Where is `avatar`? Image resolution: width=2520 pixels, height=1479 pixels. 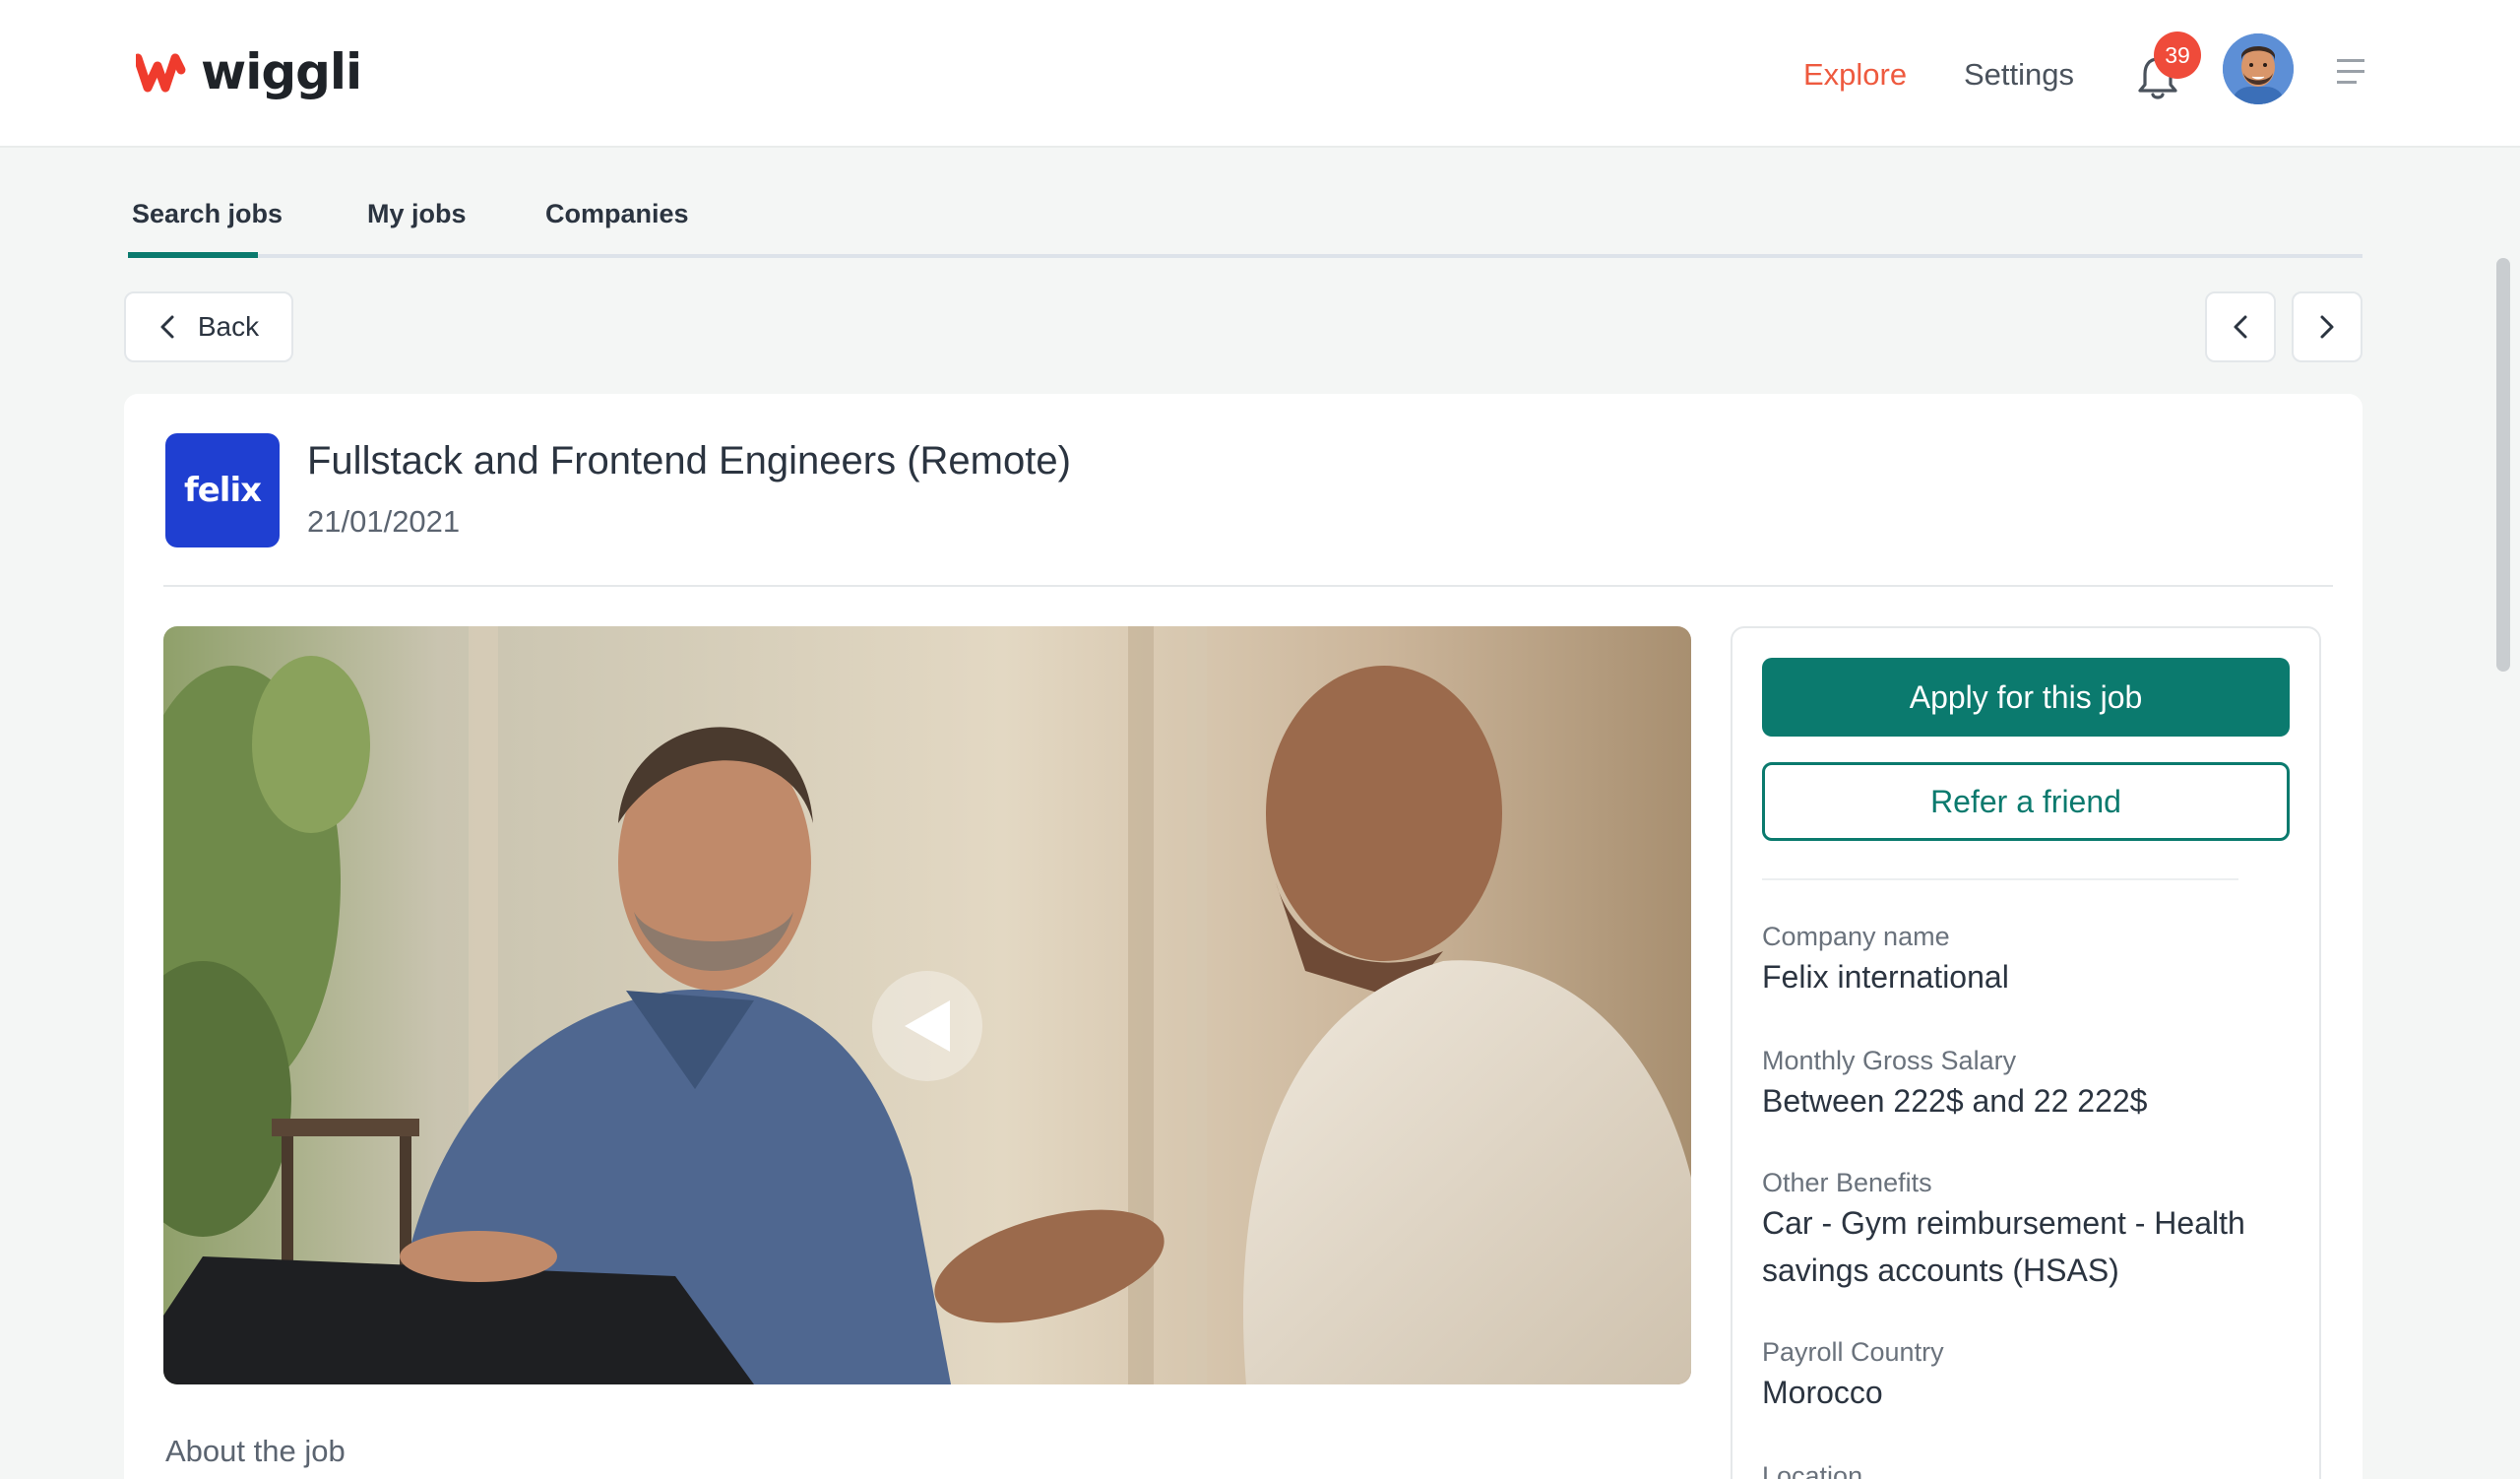 avatar is located at coordinates (2258, 68).